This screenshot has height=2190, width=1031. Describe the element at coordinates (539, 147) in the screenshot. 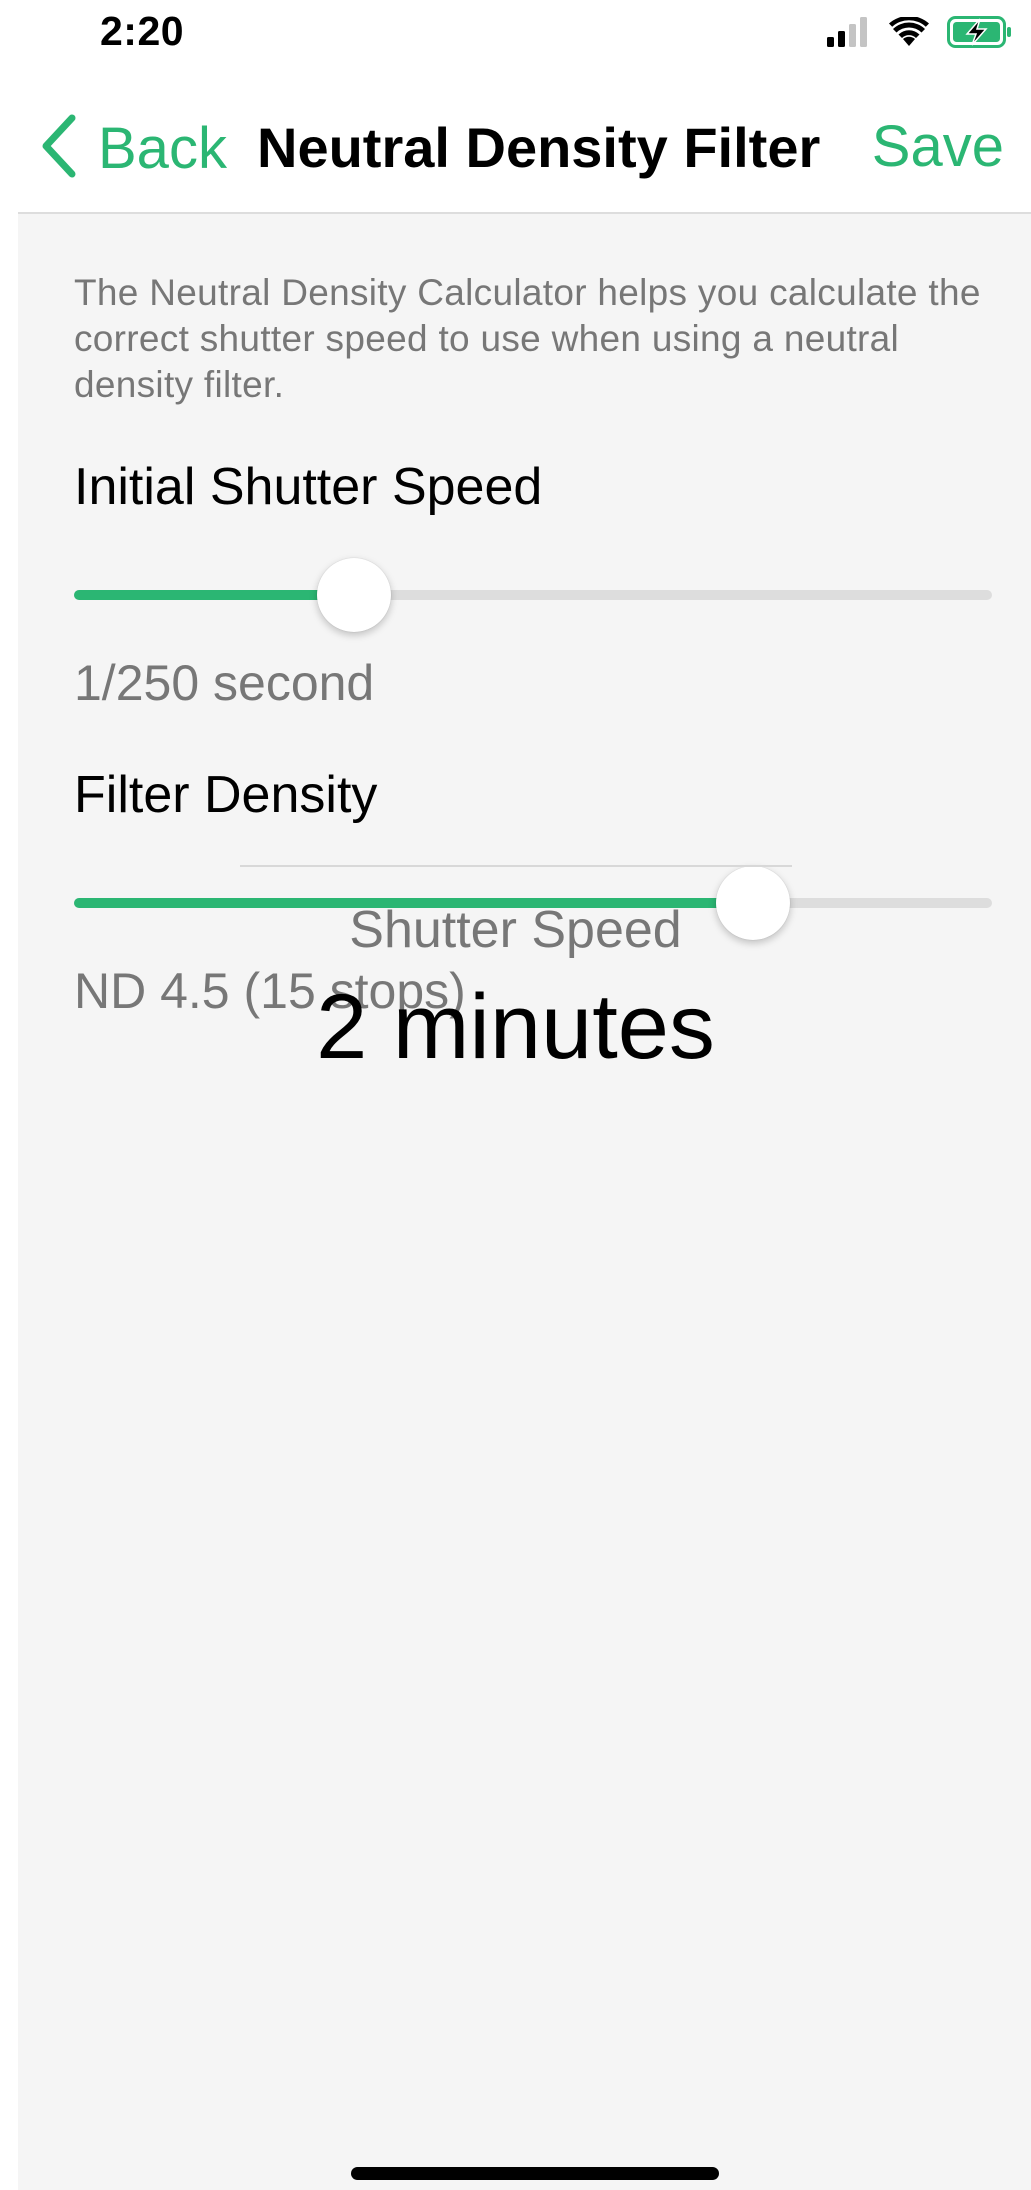

I see `page-title: Neutral Density Filter` at that location.